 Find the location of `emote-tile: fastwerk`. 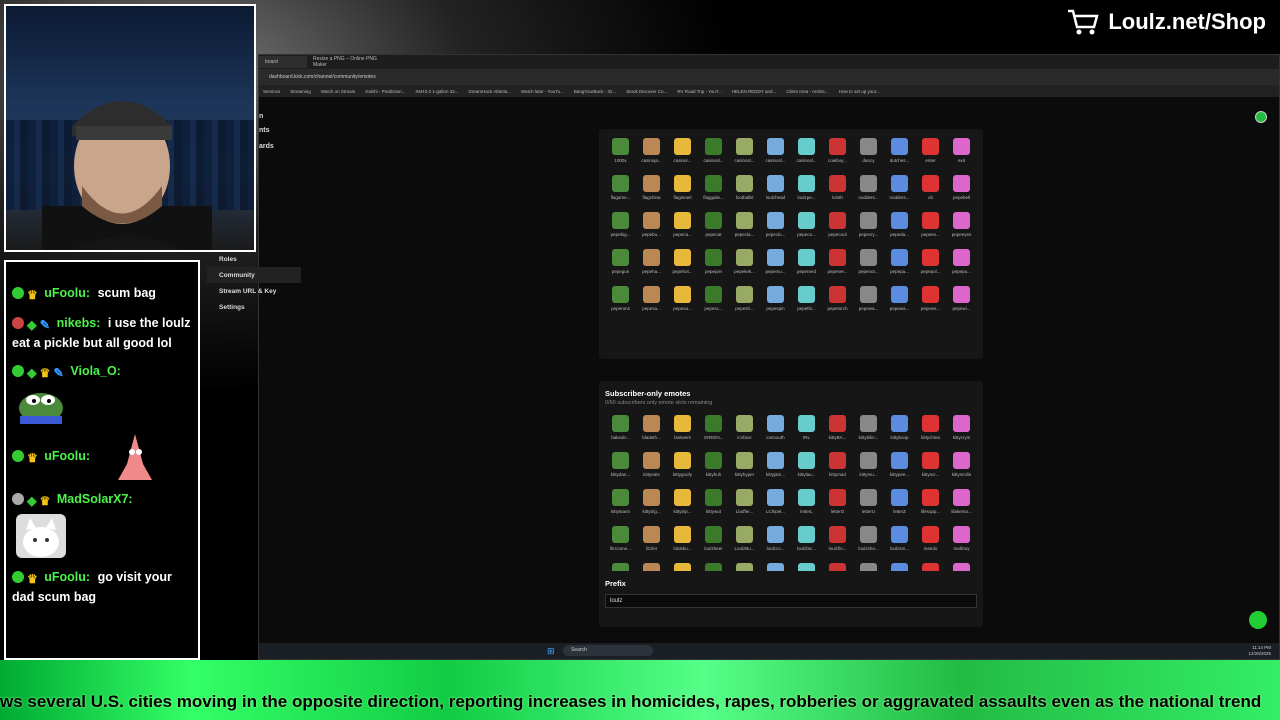

emote-tile: fastwerk is located at coordinates (682, 430).